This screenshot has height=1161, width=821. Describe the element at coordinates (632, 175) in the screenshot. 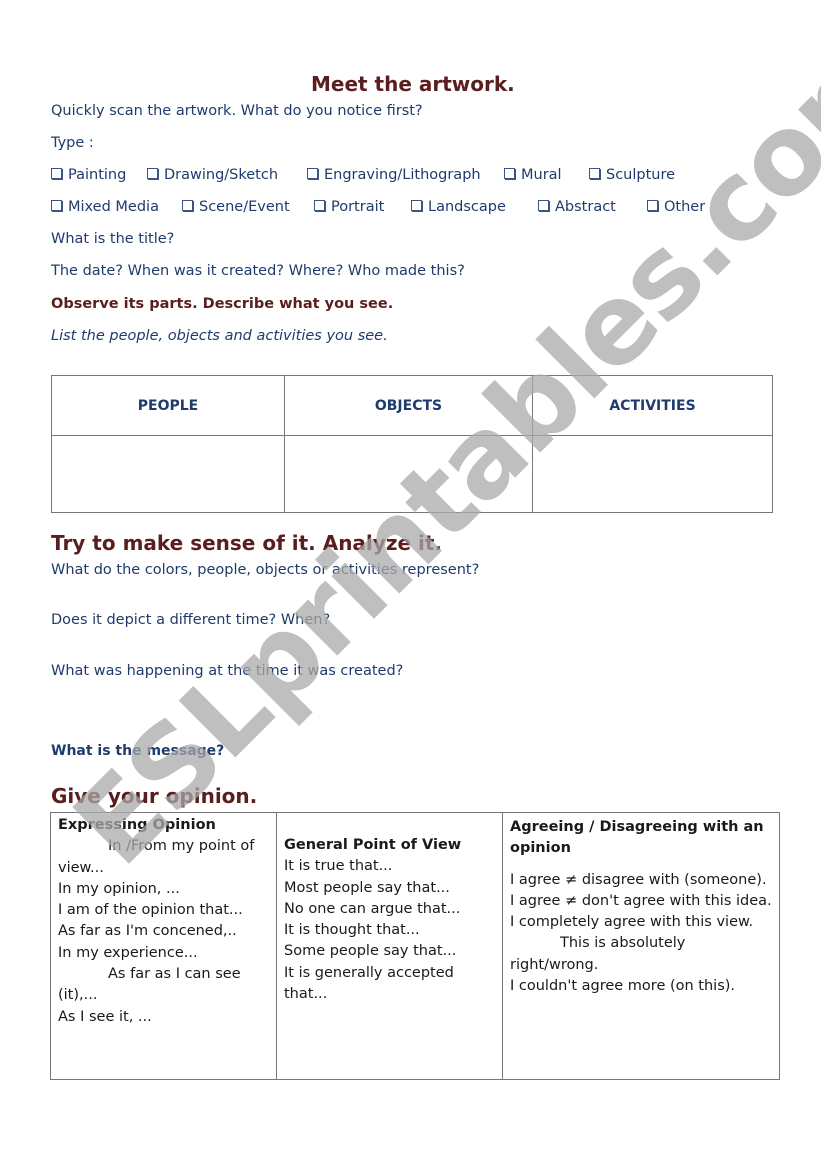

I see `checkbox-sculpture: Sculpture` at that location.